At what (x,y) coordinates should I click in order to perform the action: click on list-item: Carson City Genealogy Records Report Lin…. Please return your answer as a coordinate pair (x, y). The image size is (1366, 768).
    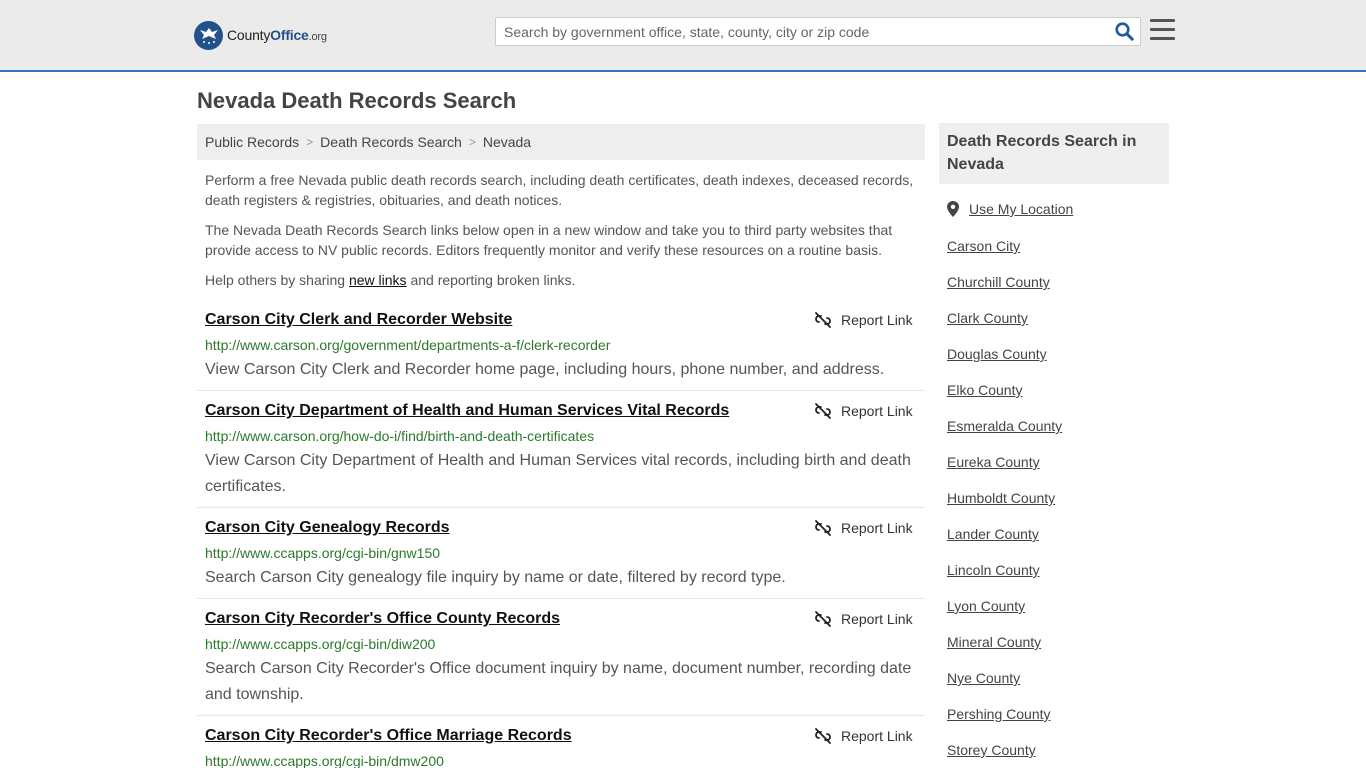
    Looking at the image, I should click on (561, 559).